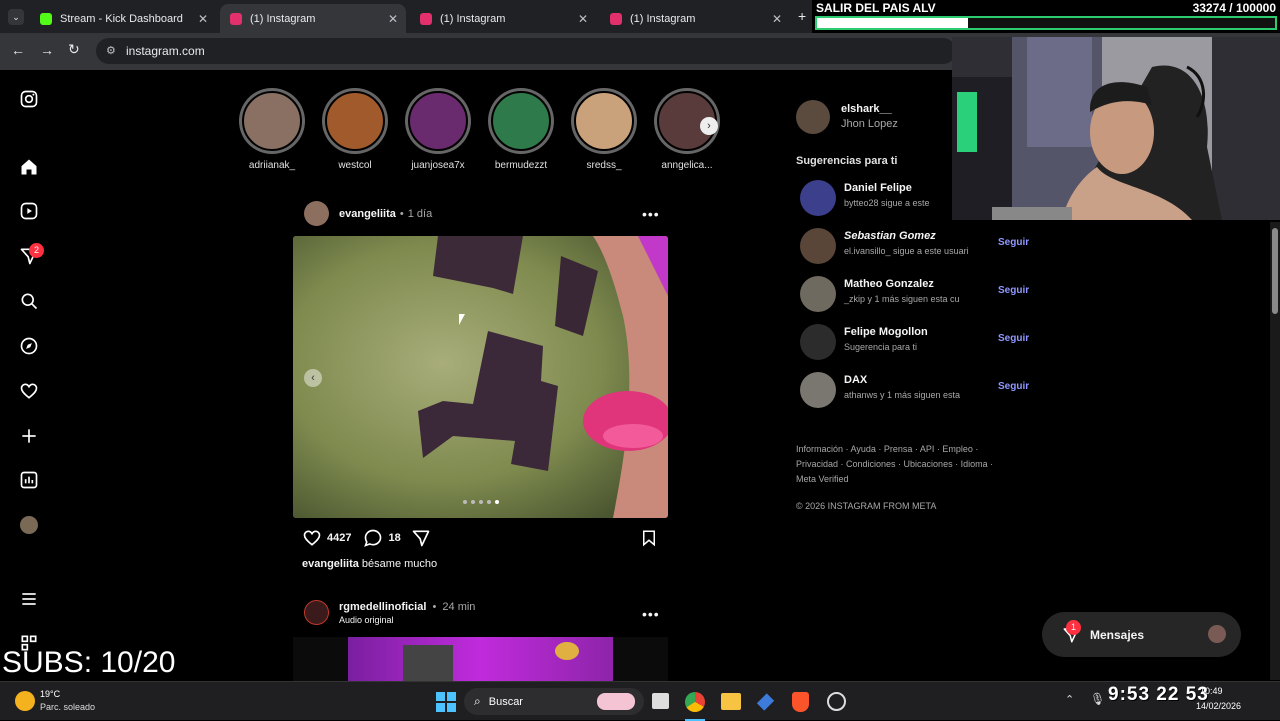 Image resolution: width=1280 pixels, height=721 pixels. I want to click on tab-kick-dashboard: Stream - Kick Dashboard ✕, so click(123, 18).